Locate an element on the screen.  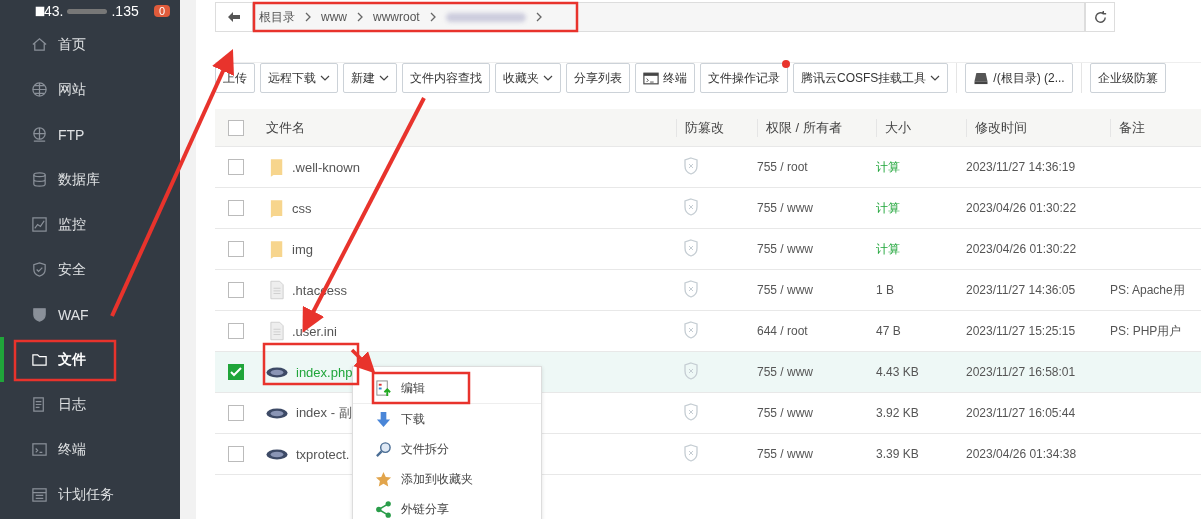
select-all-checkbox is located at coordinates (236, 127).